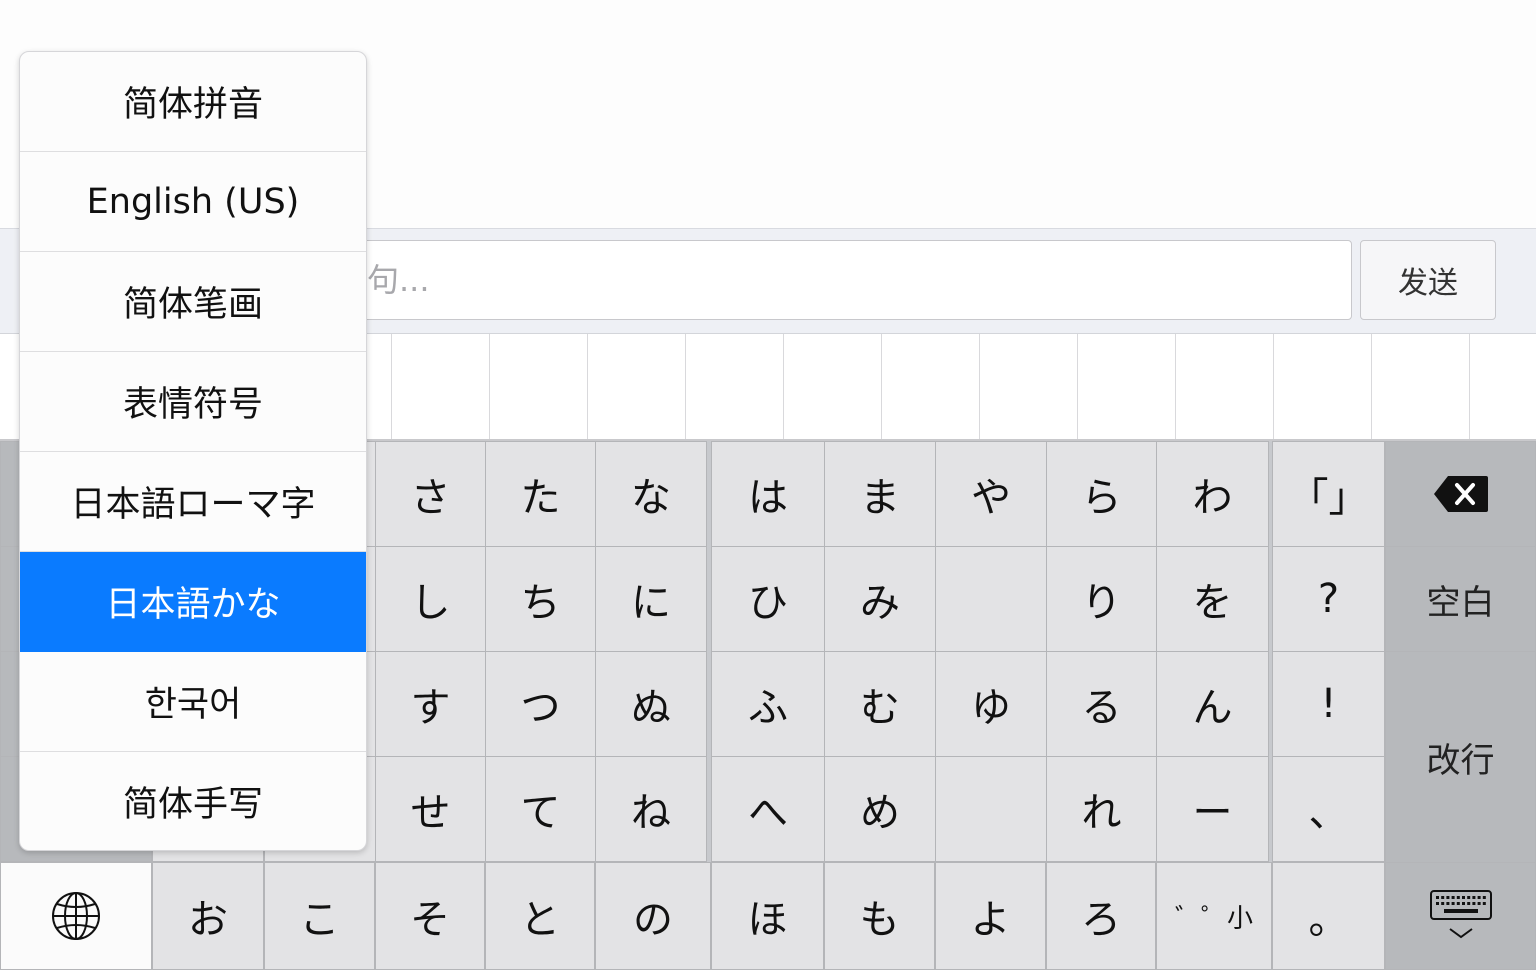 This screenshot has height=970, width=1536. Describe the element at coordinates (1212, 599) in the screenshot. I see `kana-key: を` at that location.